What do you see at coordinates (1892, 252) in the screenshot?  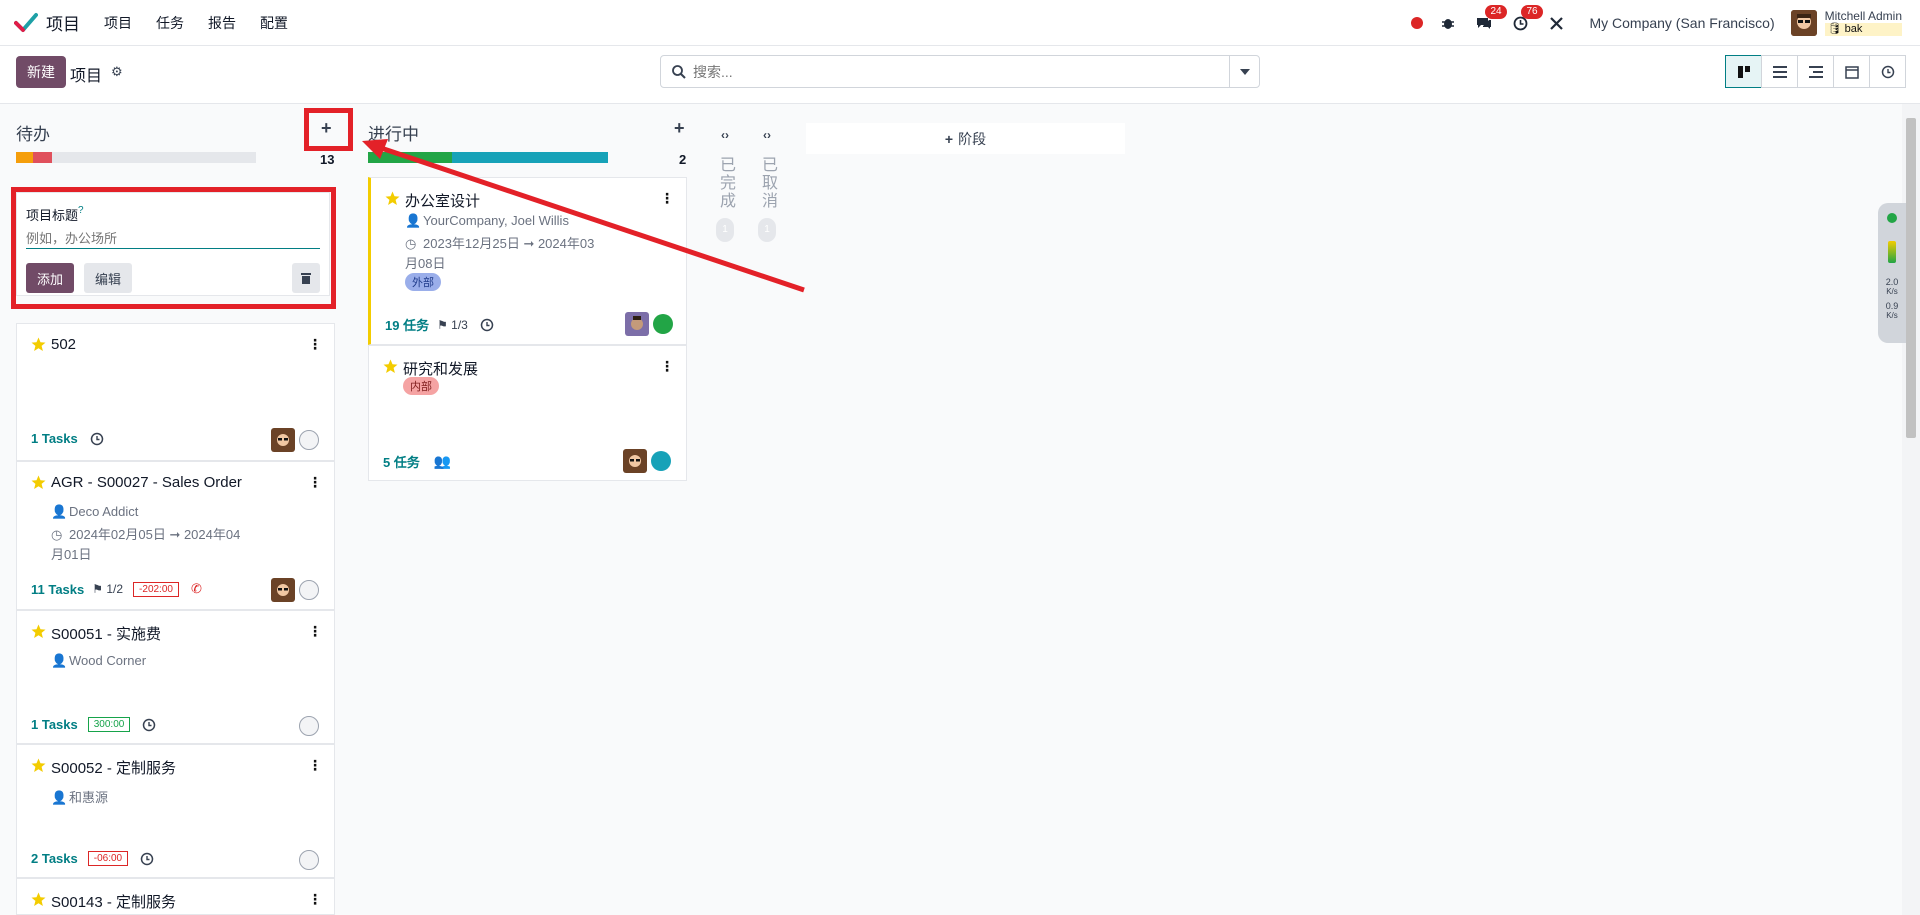 I see `level-bar` at bounding box center [1892, 252].